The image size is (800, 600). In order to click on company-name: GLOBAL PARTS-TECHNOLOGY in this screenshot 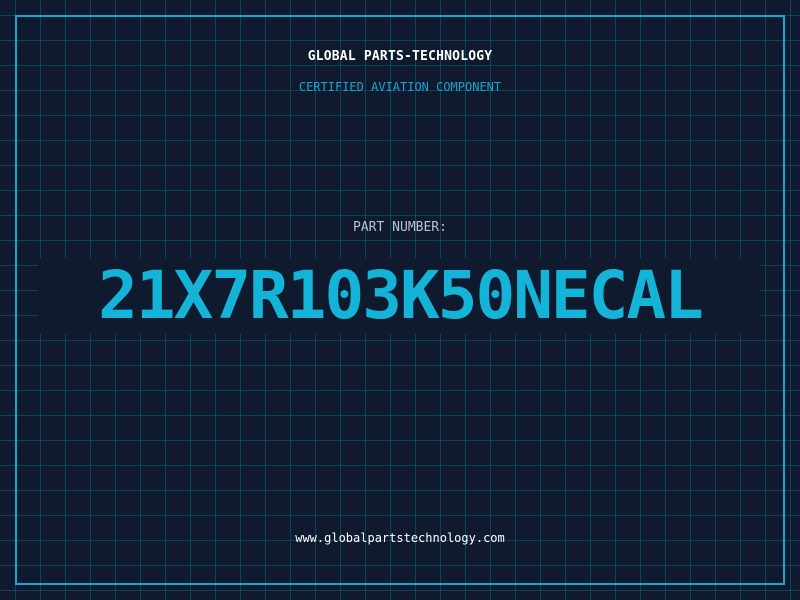, I will do `click(400, 56)`.